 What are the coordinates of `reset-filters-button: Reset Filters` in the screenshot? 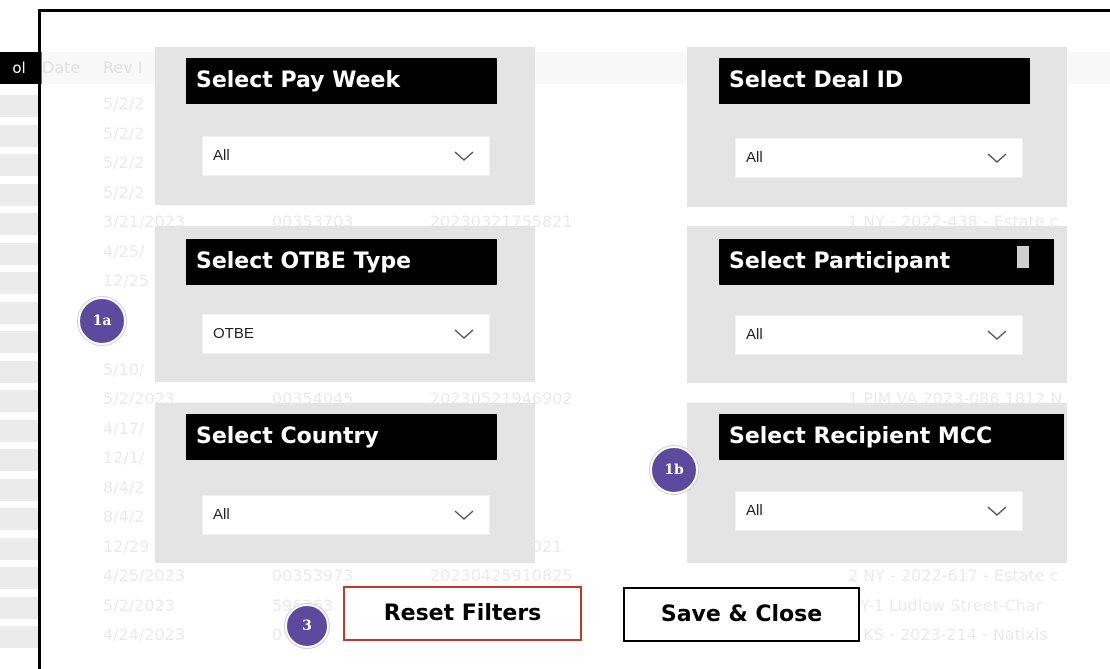 It's located at (462, 613).